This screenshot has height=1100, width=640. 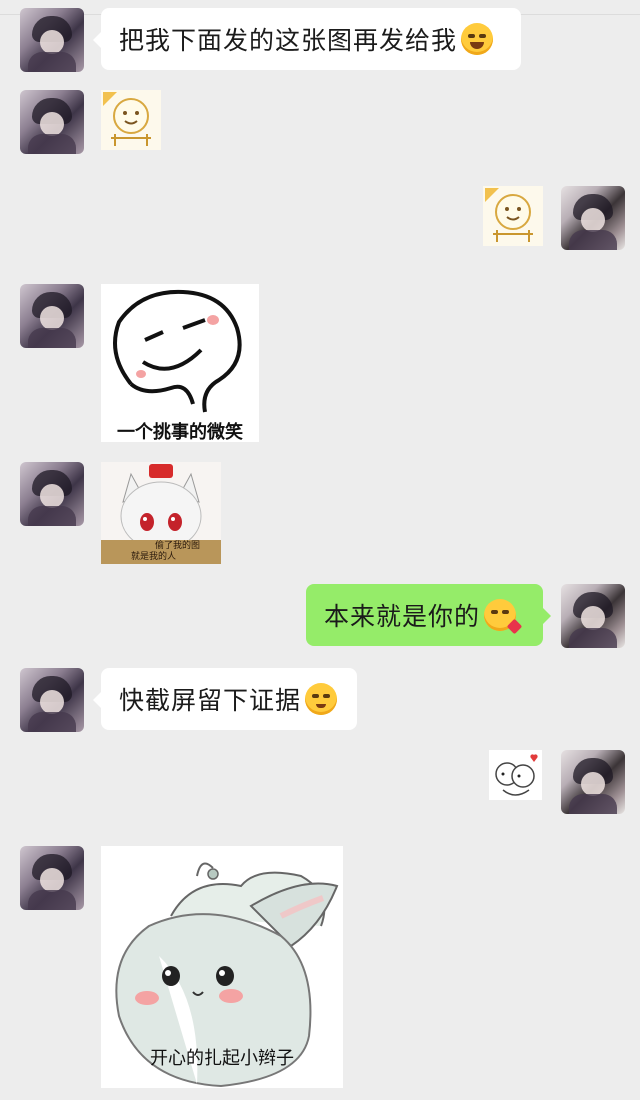 I want to click on sticker-caption: 开心的扎起小辫子, so click(x=222, y=1058).